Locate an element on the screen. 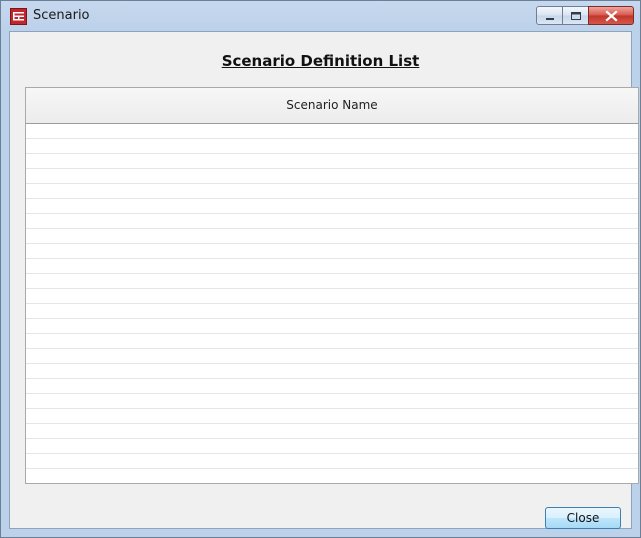 This screenshot has width=641, height=538. scenario-app-icon is located at coordinates (18, 16).